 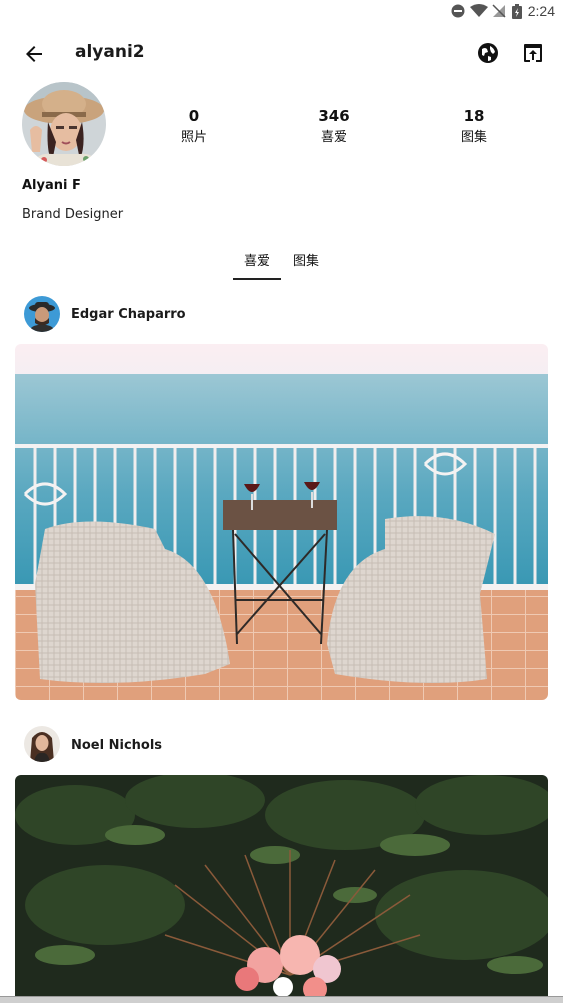 I want to click on post-author-name: Edgar Chaparro, so click(x=128, y=314).